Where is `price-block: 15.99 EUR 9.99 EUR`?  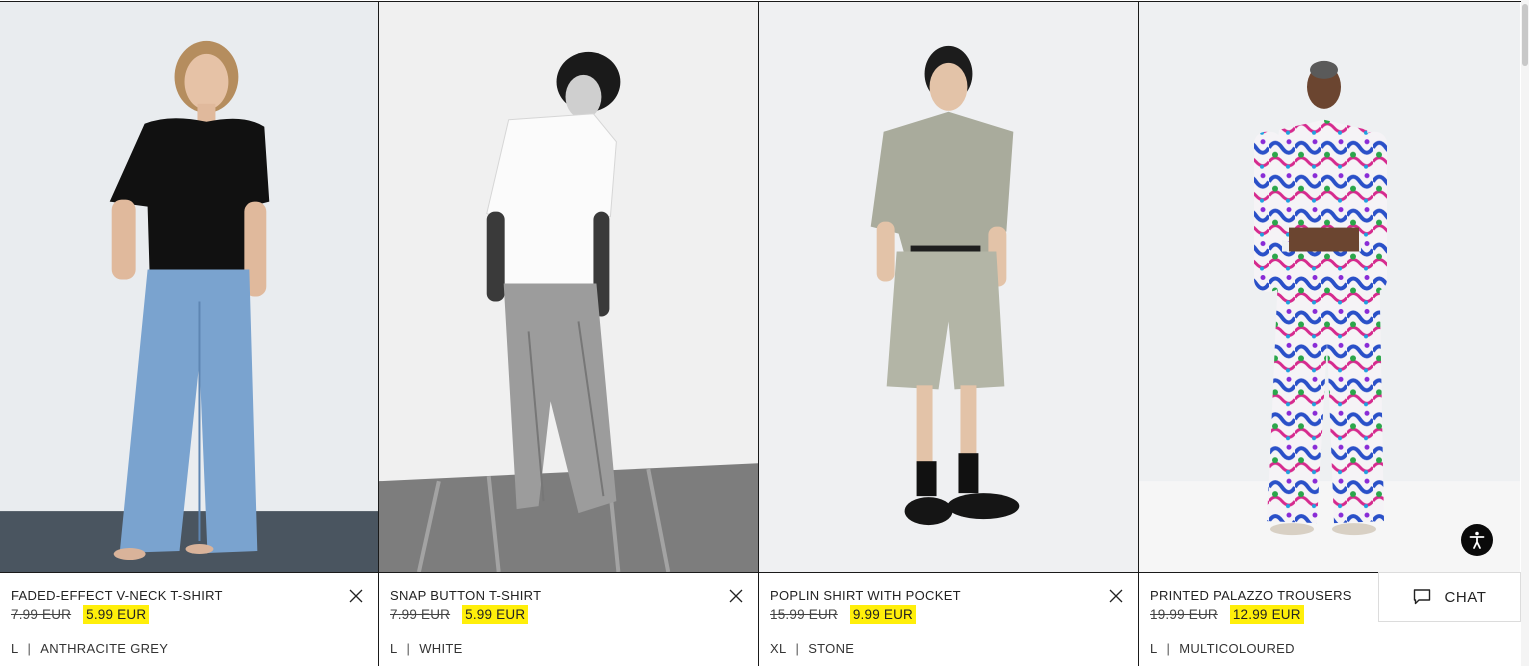 price-block: 15.99 EUR 9.99 EUR is located at coordinates (843, 614).